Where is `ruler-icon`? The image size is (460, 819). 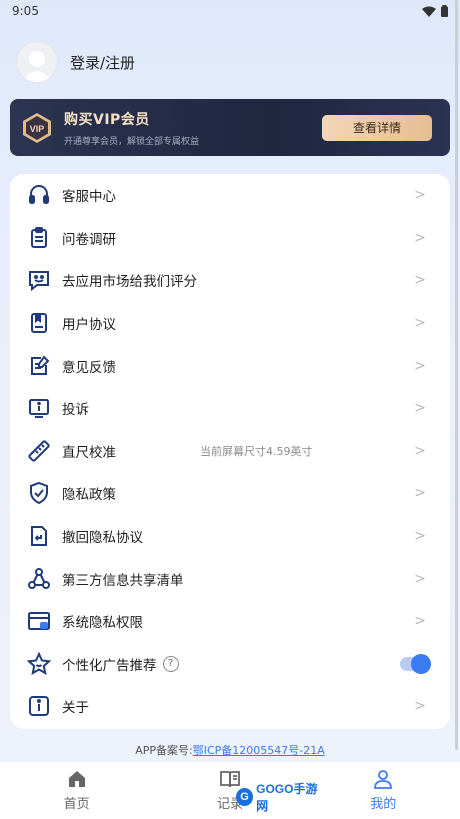
ruler-icon is located at coordinates (39, 451).